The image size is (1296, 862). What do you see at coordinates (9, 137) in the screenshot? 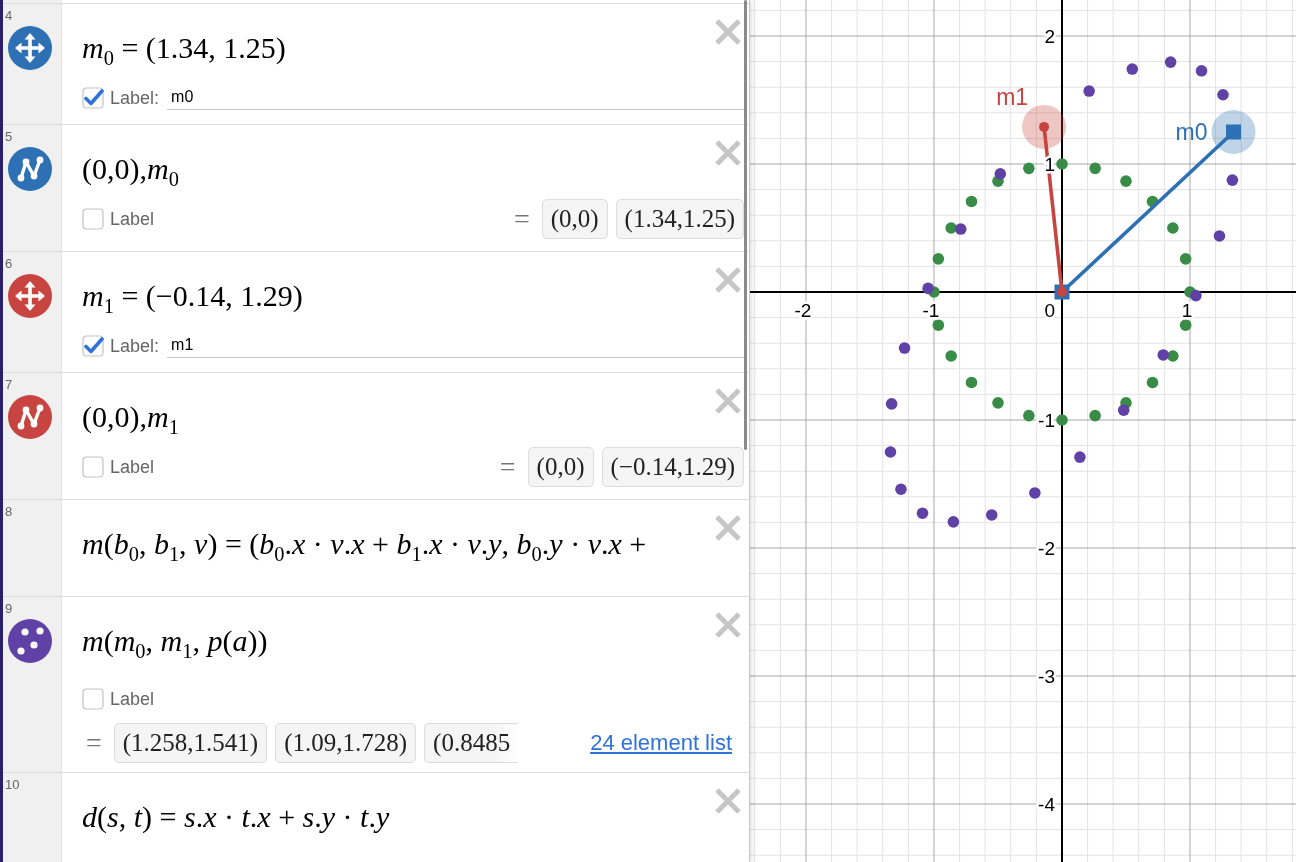
I see `row-number: 5` at bounding box center [9, 137].